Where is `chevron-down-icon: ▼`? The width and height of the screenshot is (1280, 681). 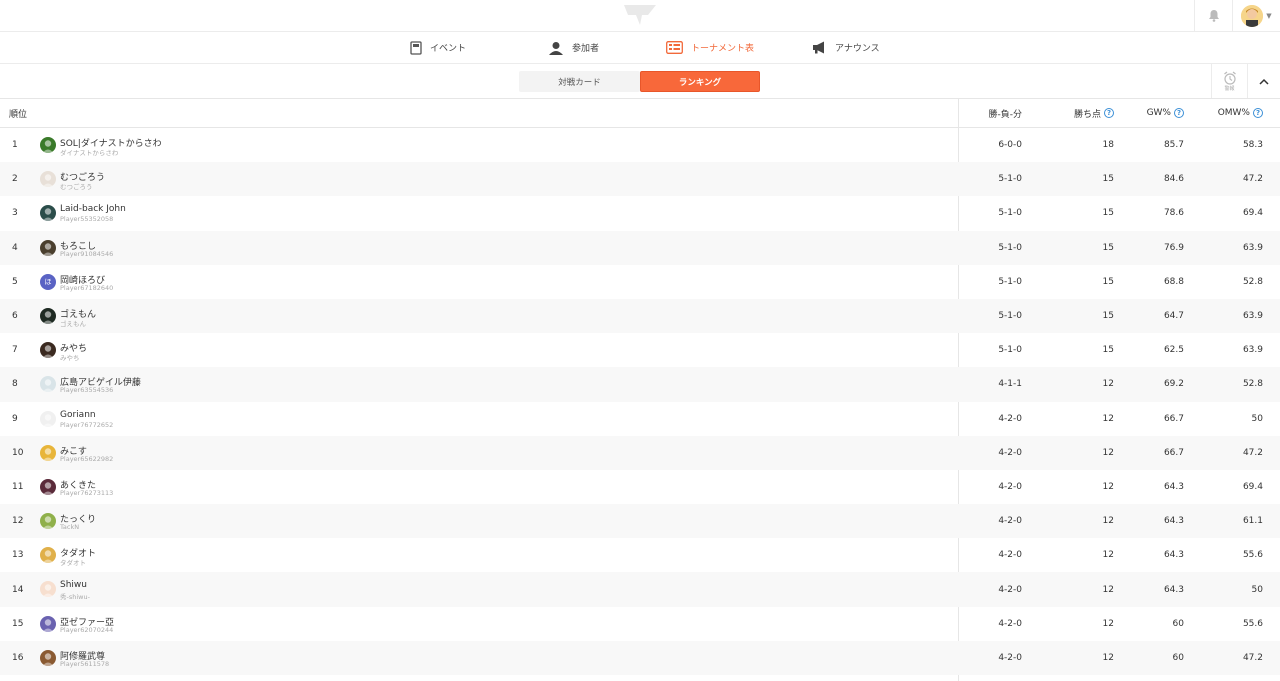 chevron-down-icon: ▼ is located at coordinates (1269, 15).